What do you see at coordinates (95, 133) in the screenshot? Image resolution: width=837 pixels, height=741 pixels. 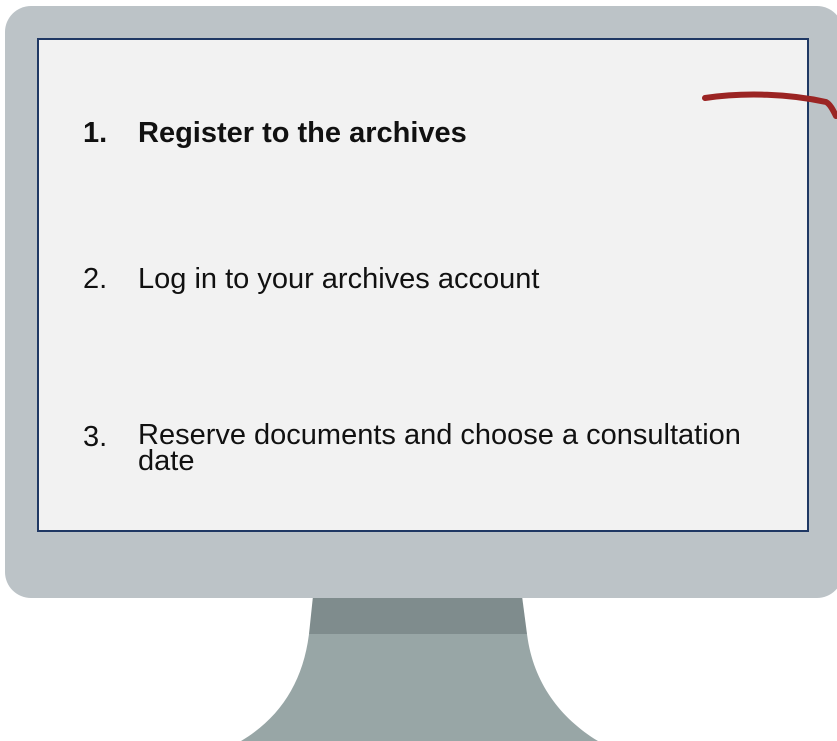 I see `step-number: 1.` at bounding box center [95, 133].